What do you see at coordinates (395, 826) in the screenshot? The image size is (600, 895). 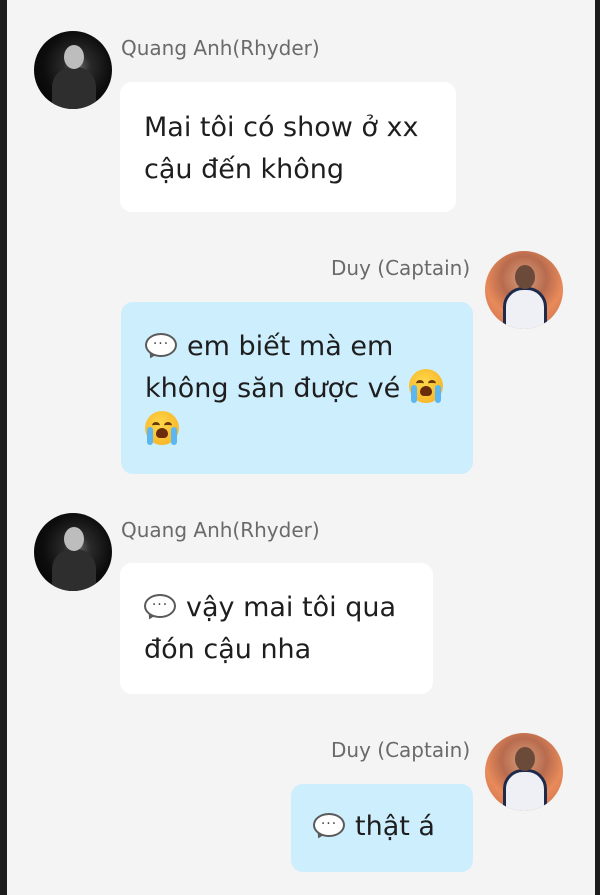 I see `message-text: thật á` at bounding box center [395, 826].